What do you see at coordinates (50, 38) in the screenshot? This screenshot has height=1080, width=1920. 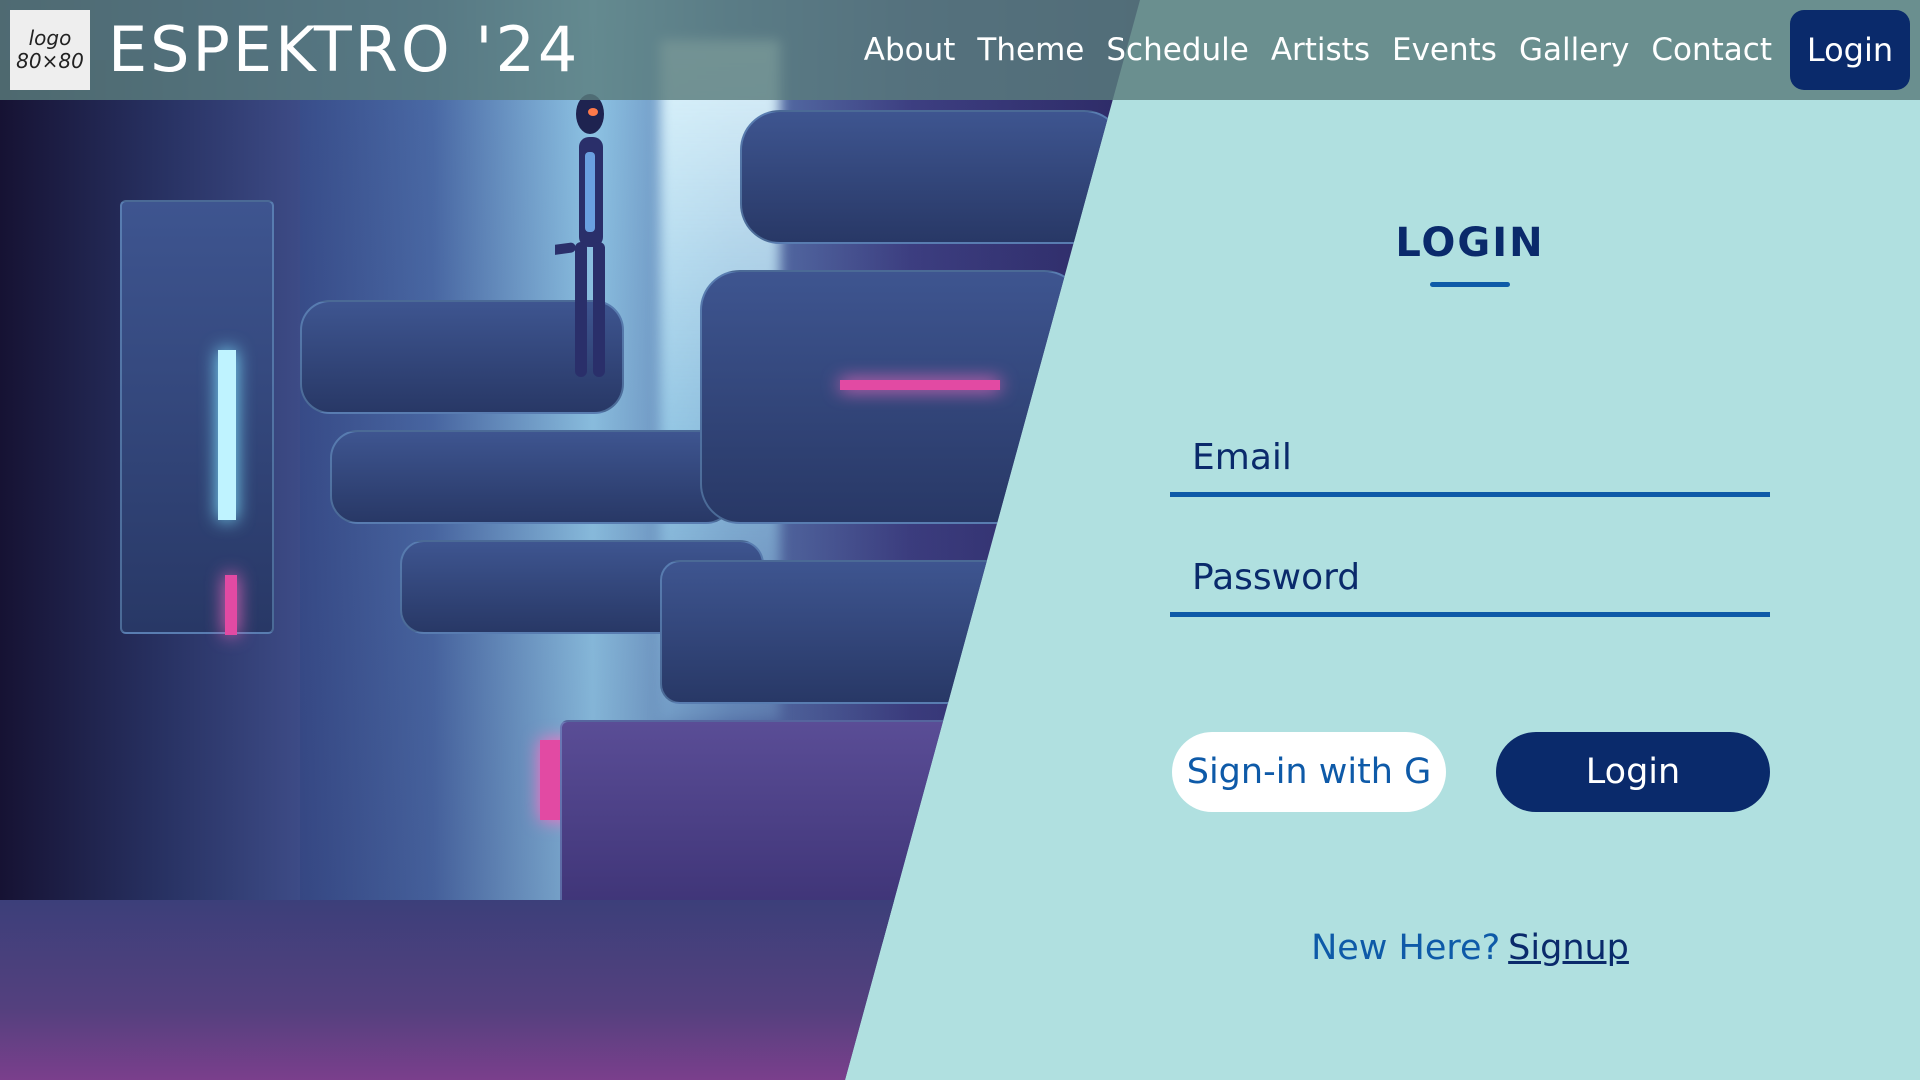 I see `logo-placeholder-text: logo` at bounding box center [50, 38].